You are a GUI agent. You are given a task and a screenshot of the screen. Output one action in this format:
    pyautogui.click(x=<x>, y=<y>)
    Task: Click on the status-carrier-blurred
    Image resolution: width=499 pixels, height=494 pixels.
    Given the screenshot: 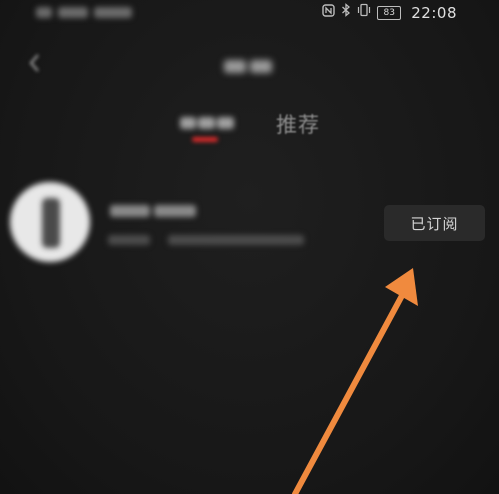 What is the action you would take?
    pyautogui.click(x=85, y=12)
    